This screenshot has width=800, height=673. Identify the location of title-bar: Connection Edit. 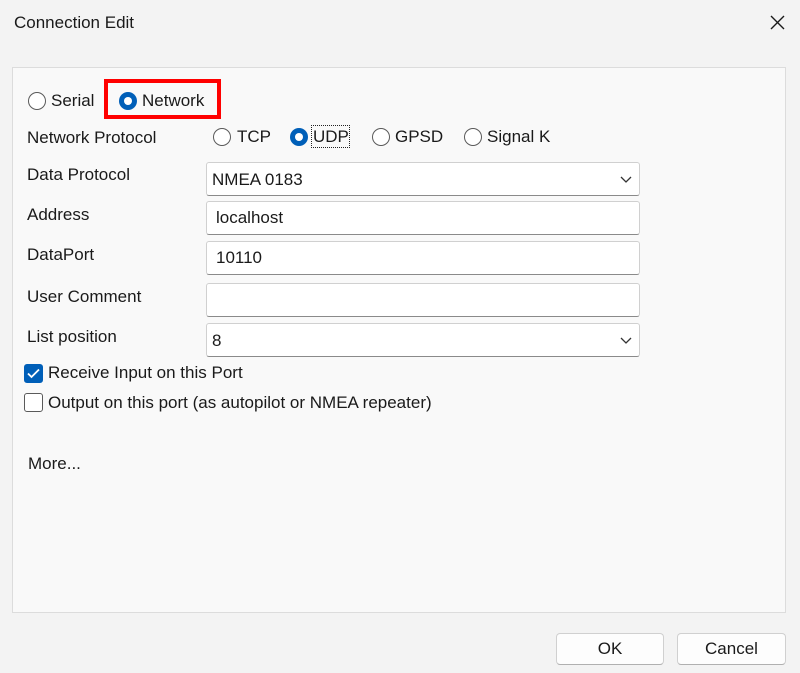
(400, 23).